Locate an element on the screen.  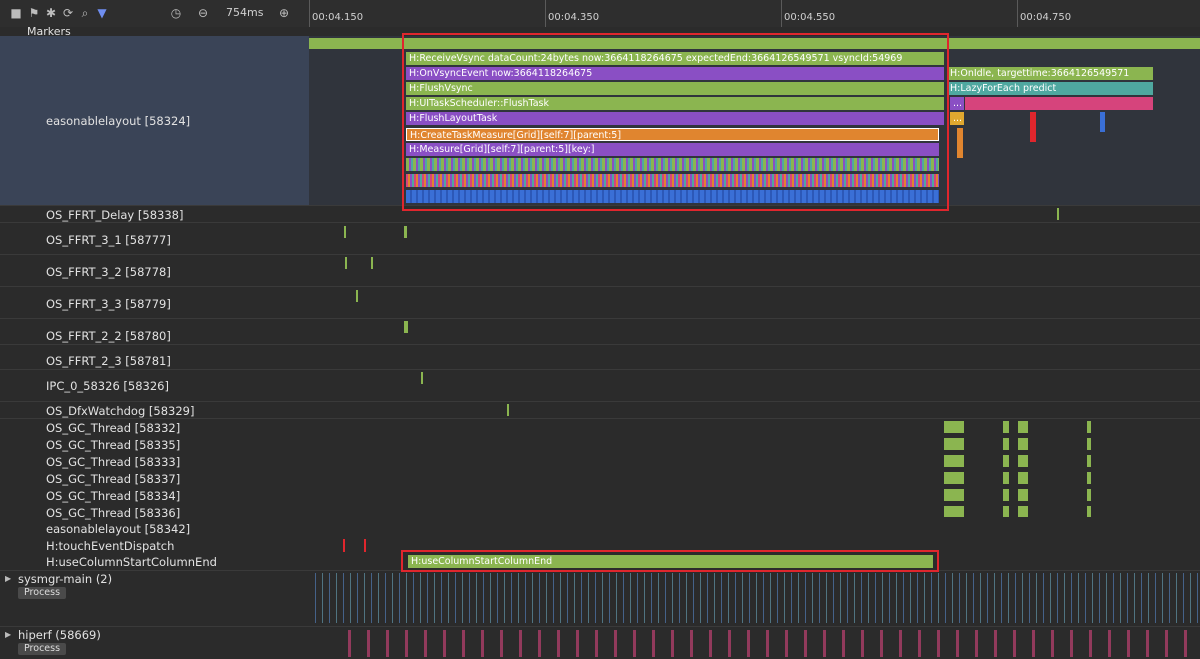
search-icon: ⌕ is located at coordinates (85, 13).